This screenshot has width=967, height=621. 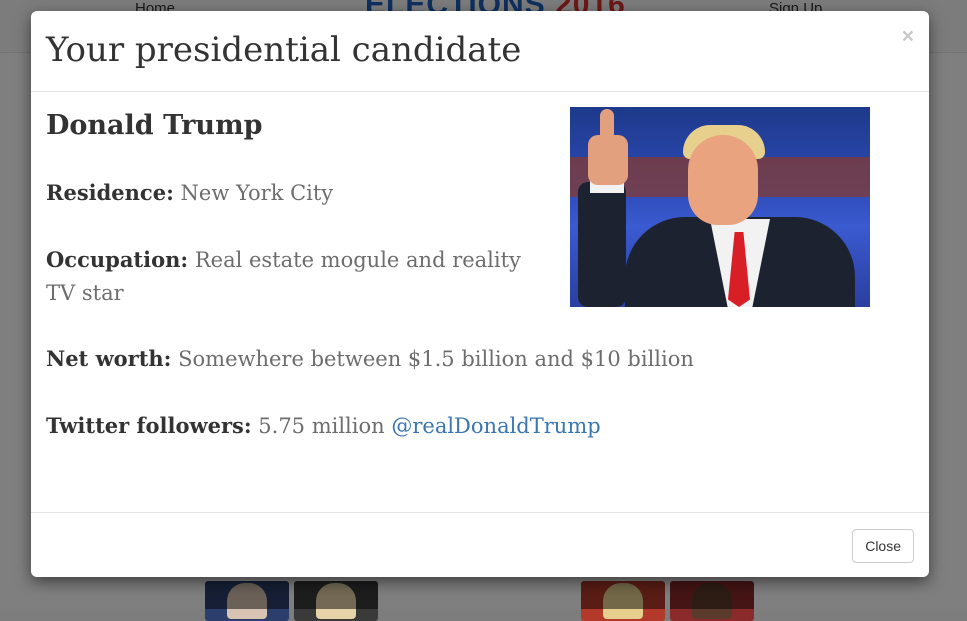 What do you see at coordinates (883, 546) in the screenshot?
I see `close-button: Close` at bounding box center [883, 546].